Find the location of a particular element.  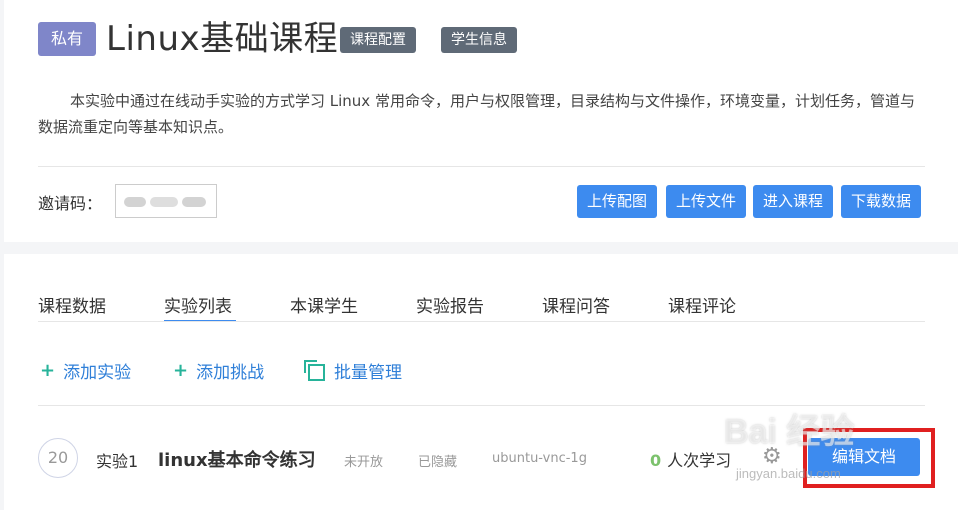

upload-image-button: 上传配图 is located at coordinates (617, 201).